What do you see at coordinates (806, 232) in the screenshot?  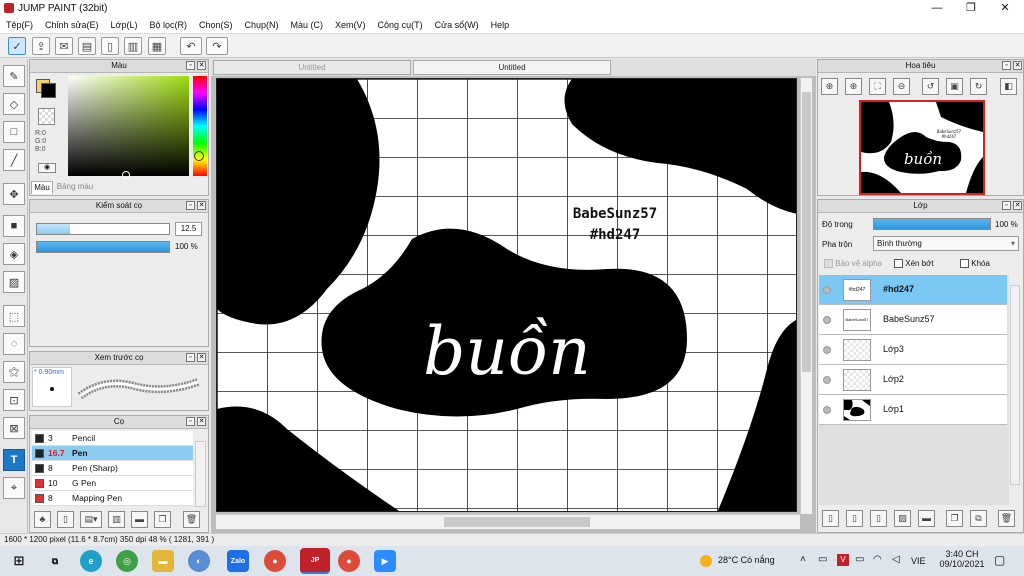 I see `vertical-scroll-thumb` at bounding box center [806, 232].